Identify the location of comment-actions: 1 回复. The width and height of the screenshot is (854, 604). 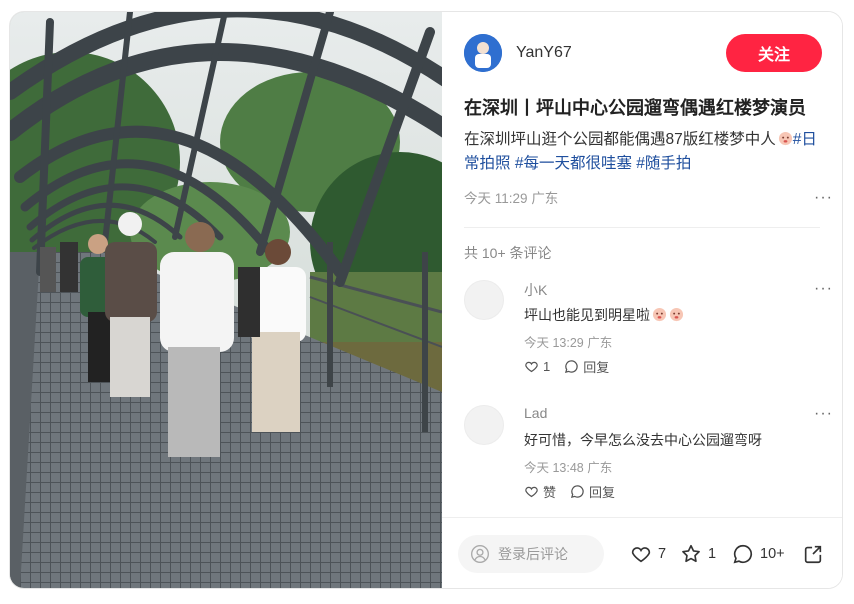
(573, 366).